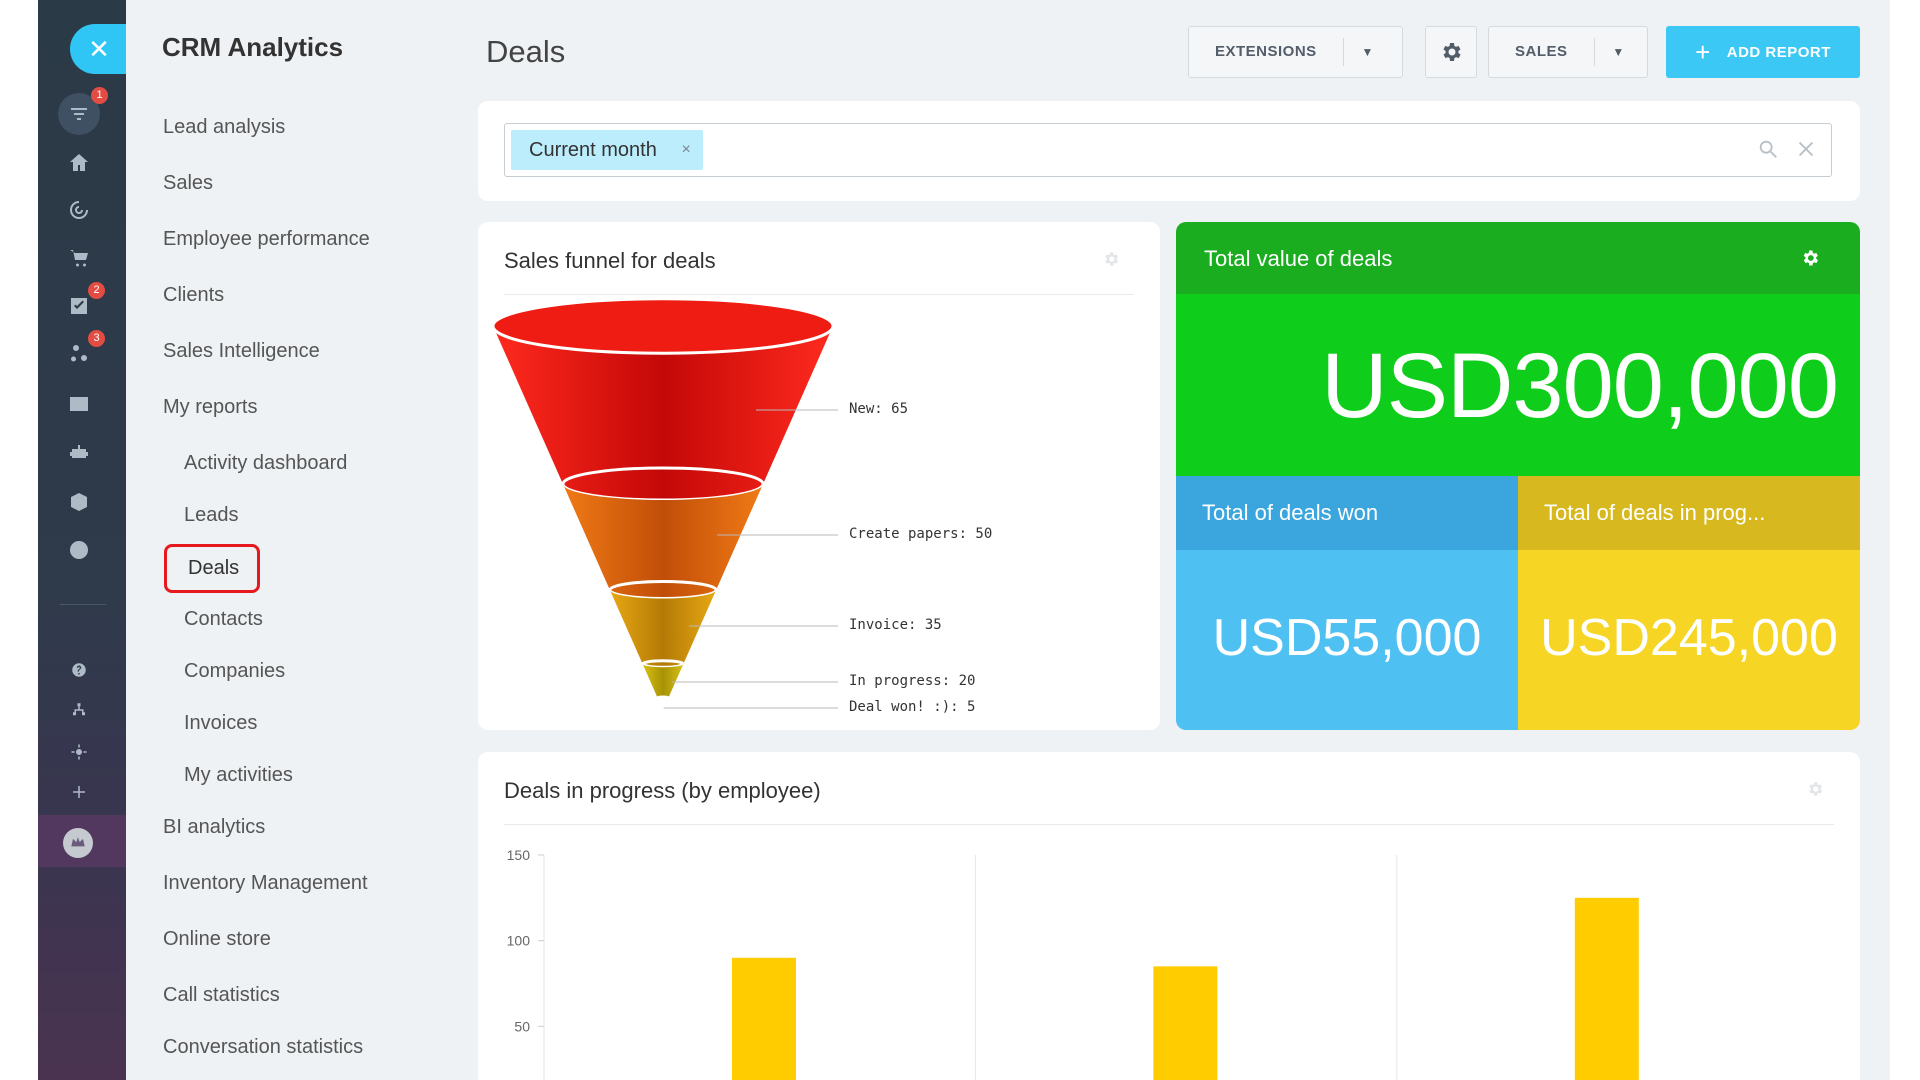 This screenshot has width=1920, height=1080. I want to click on menu-item-leads: Leads, so click(211, 515).